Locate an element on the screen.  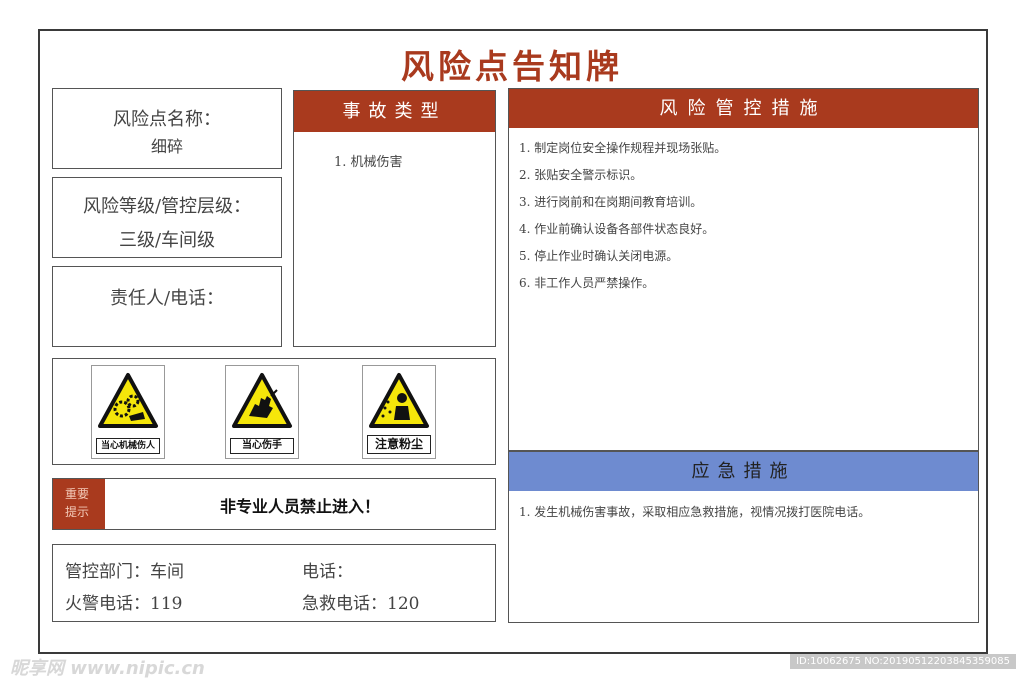
sign-mechanical-injury: 当心机械伤人 is located at coordinates (128, 412).